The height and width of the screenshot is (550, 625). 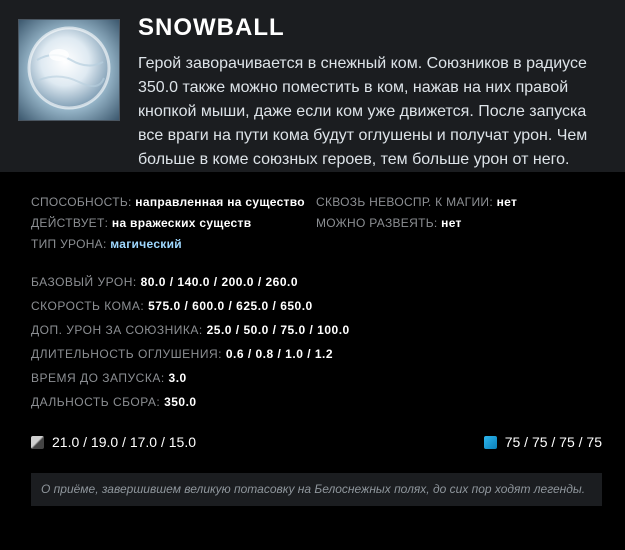 What do you see at coordinates (146, 244) in the screenshot?
I see `property-value: магический` at bounding box center [146, 244].